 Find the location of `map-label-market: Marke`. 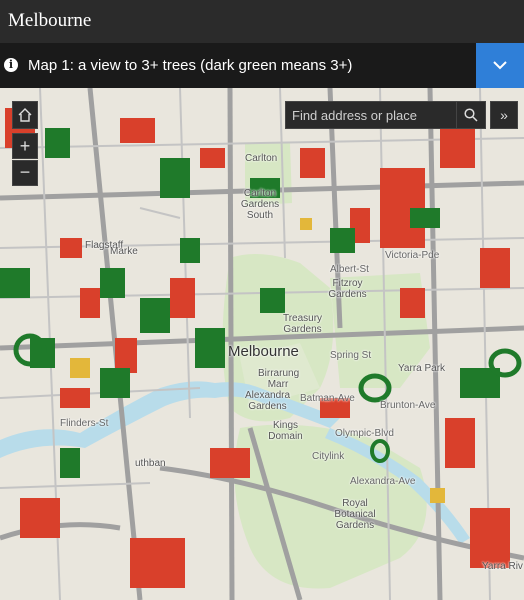

map-label-market: Marke is located at coordinates (124, 251).